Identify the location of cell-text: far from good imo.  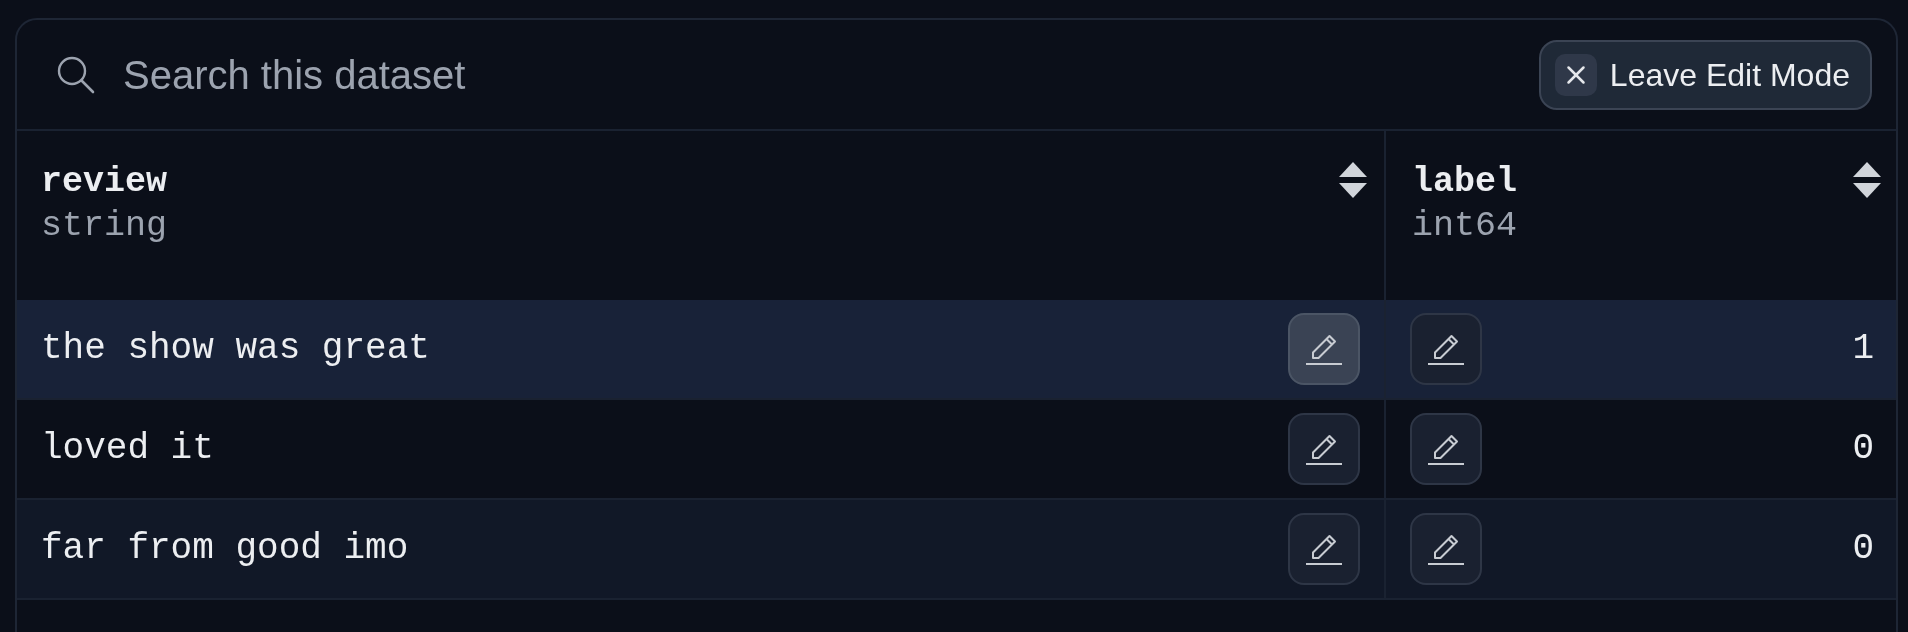
(225, 549).